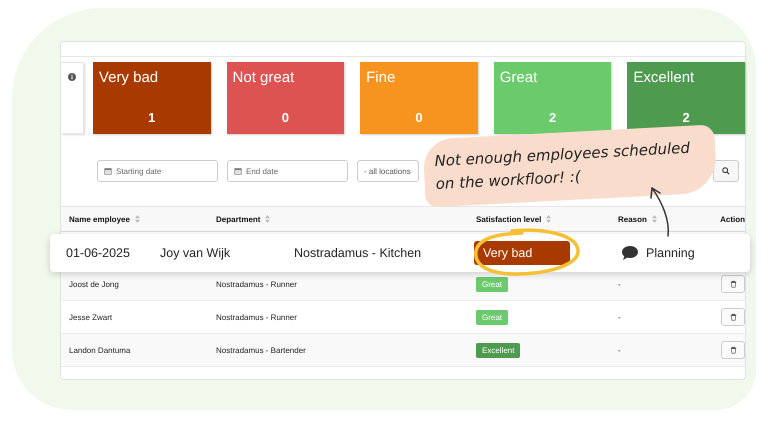 This screenshot has width=768, height=436. Describe the element at coordinates (732, 219) in the screenshot. I see `column-header: Action` at that location.